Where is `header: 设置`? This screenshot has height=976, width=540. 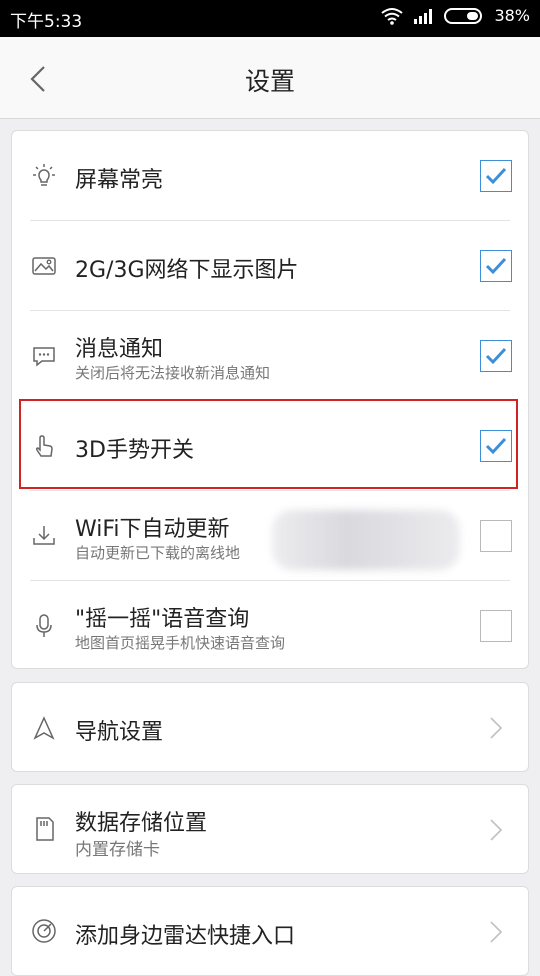 header: 设置 is located at coordinates (270, 78).